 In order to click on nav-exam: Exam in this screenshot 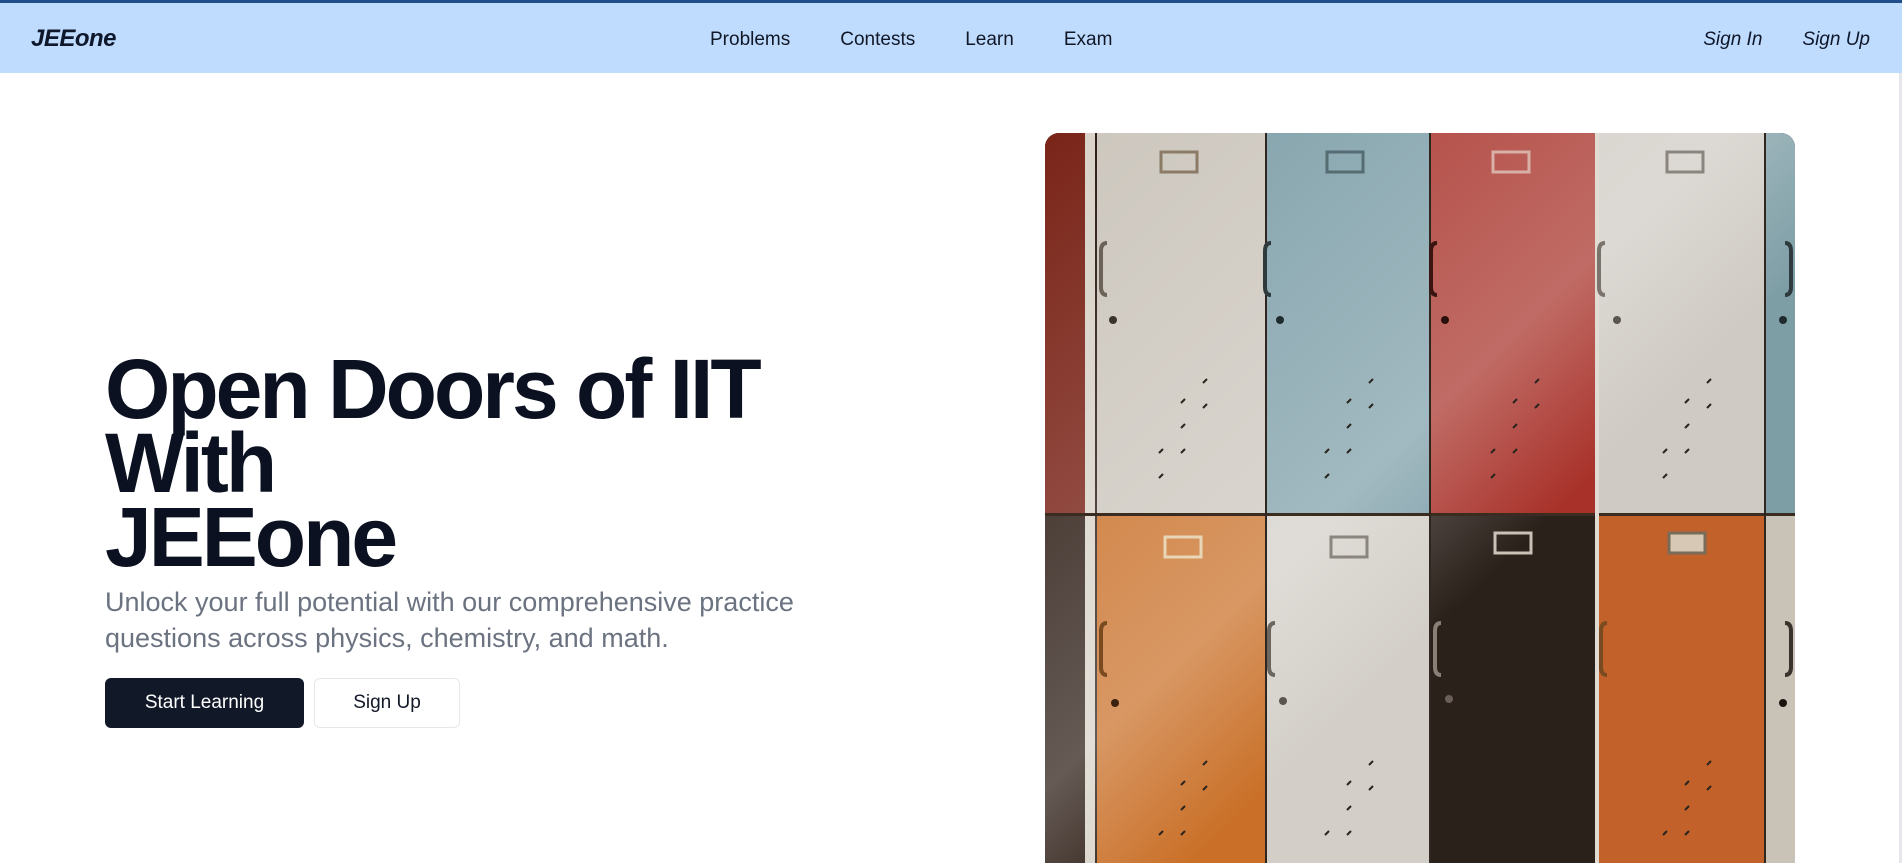, I will do `click(1088, 40)`.